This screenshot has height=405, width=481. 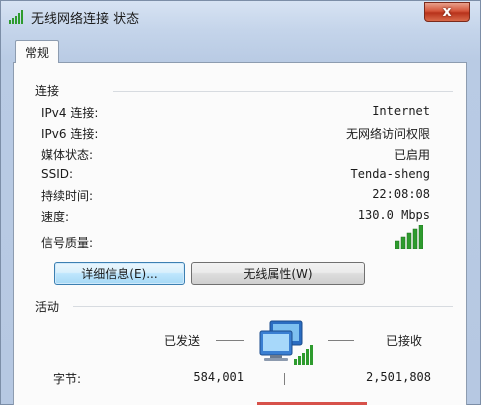 I want to click on speed-label: 速度:, so click(x=55, y=217).